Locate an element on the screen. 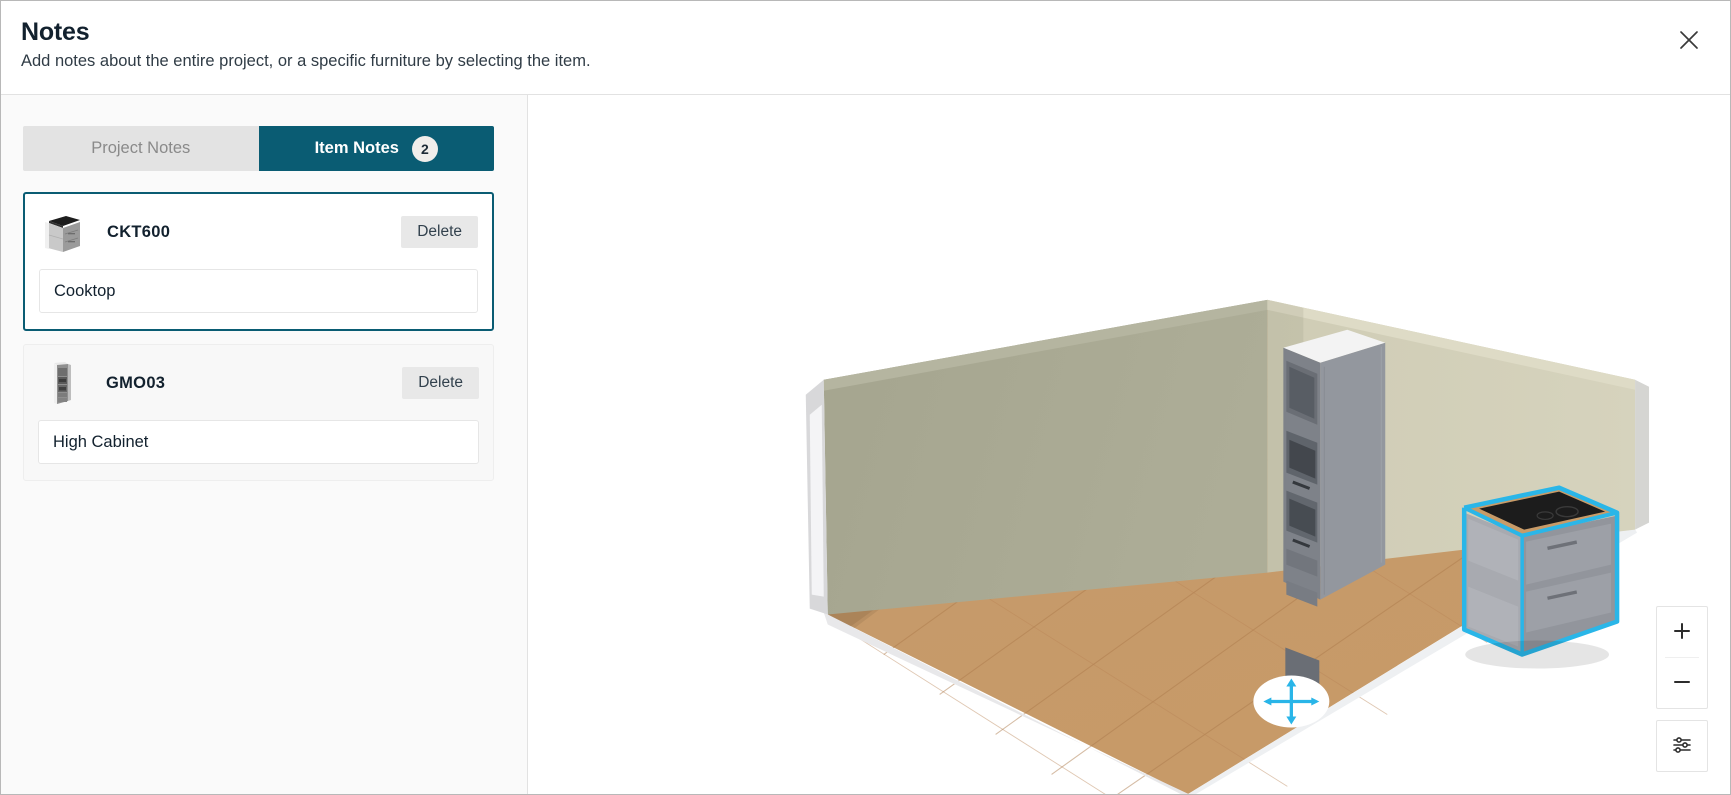 This screenshot has height=795, width=1731. page-title: Notes is located at coordinates (55, 32).